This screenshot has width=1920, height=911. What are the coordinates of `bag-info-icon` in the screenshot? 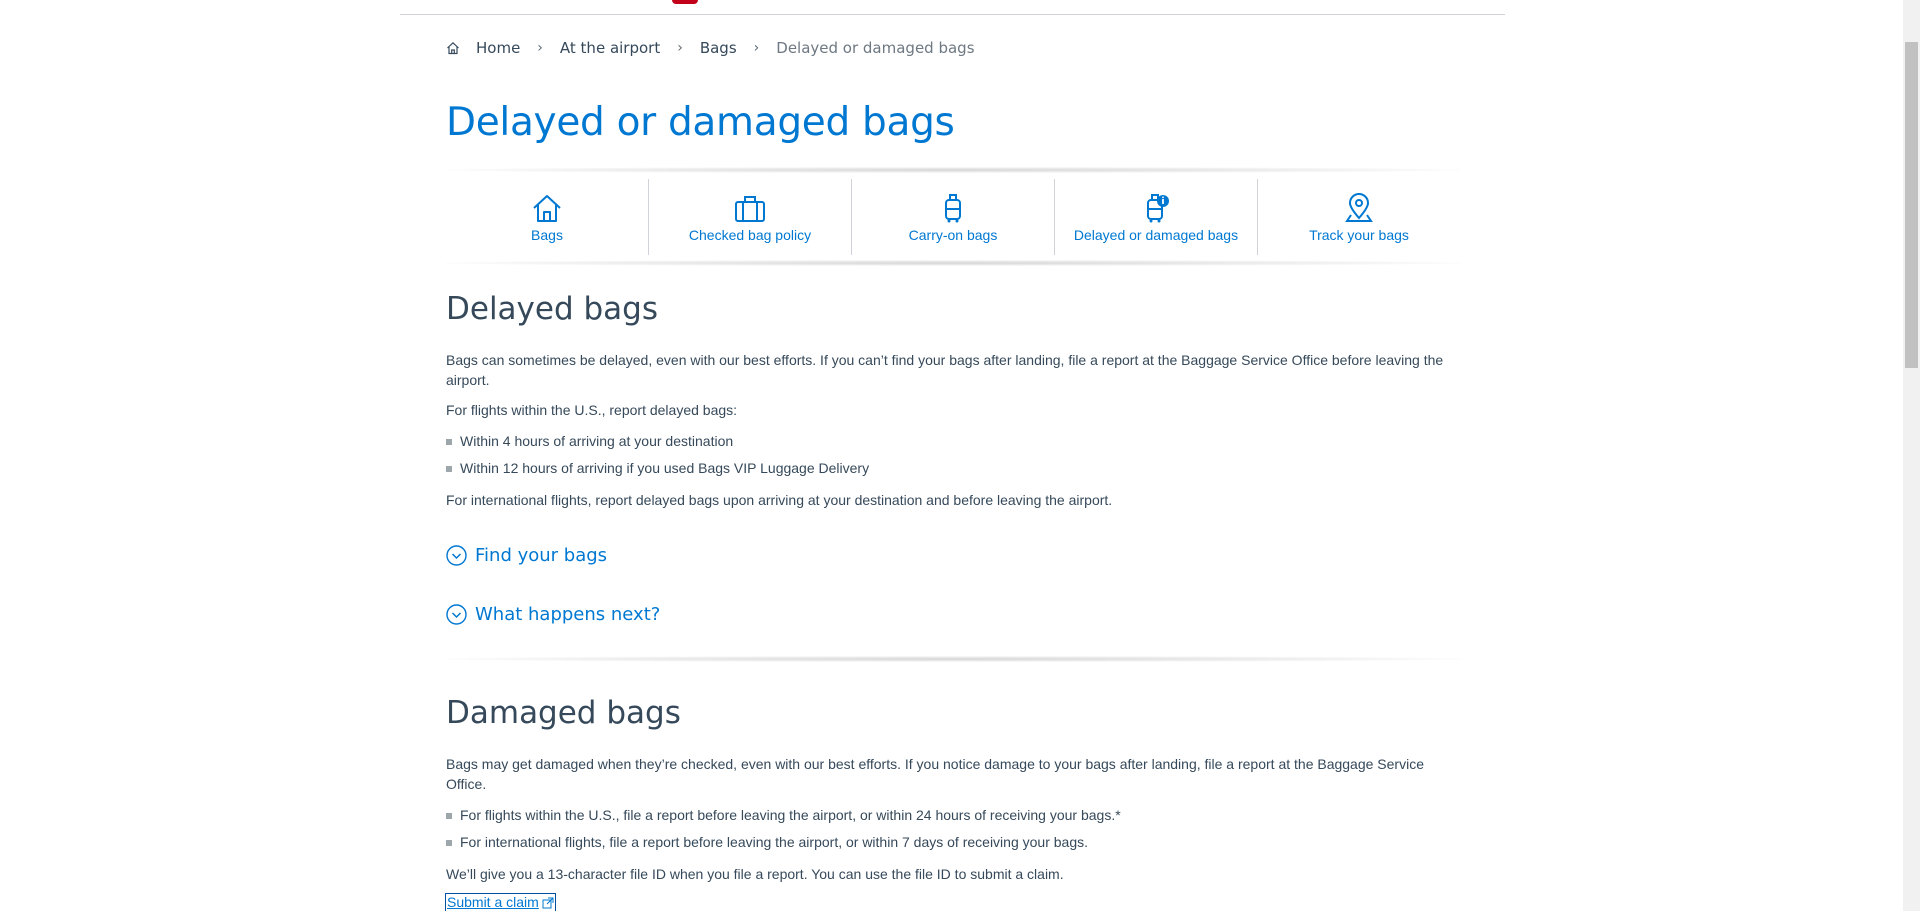 It's located at (1158, 208).